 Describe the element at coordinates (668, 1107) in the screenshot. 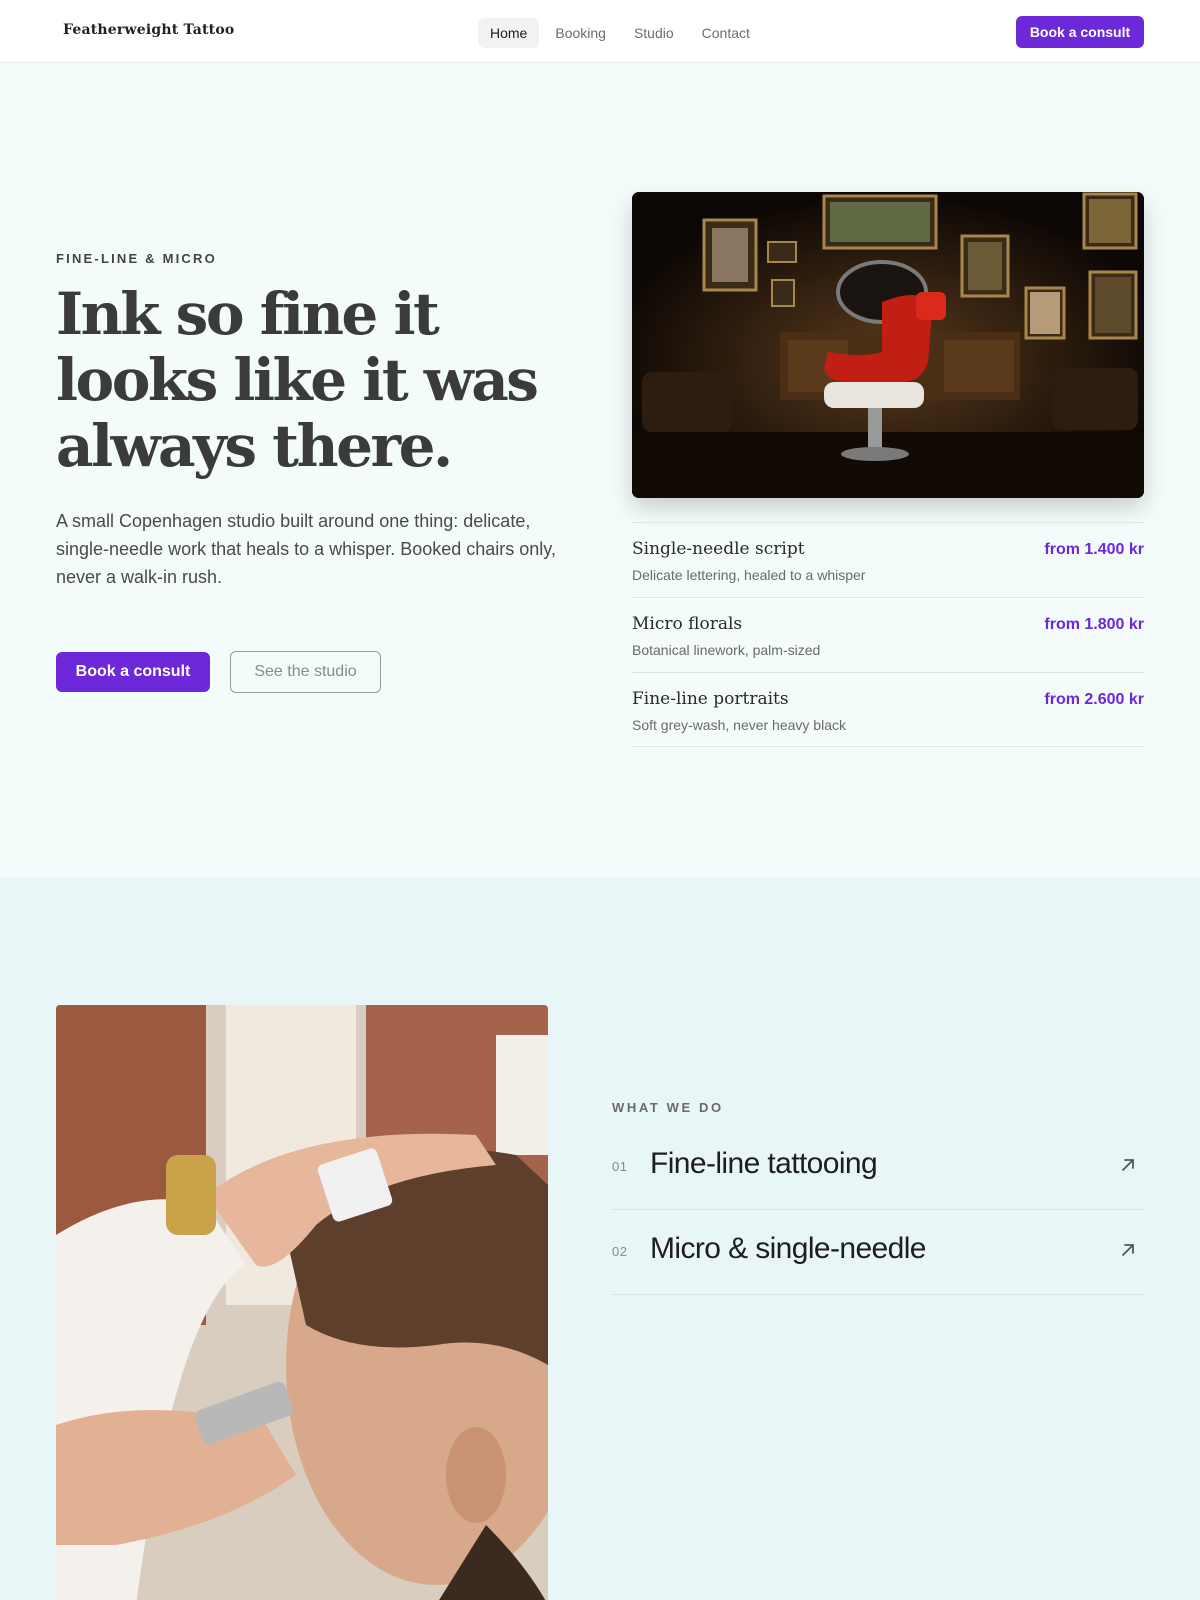

I see `what-we-do-label: WHAT WE DO` at that location.